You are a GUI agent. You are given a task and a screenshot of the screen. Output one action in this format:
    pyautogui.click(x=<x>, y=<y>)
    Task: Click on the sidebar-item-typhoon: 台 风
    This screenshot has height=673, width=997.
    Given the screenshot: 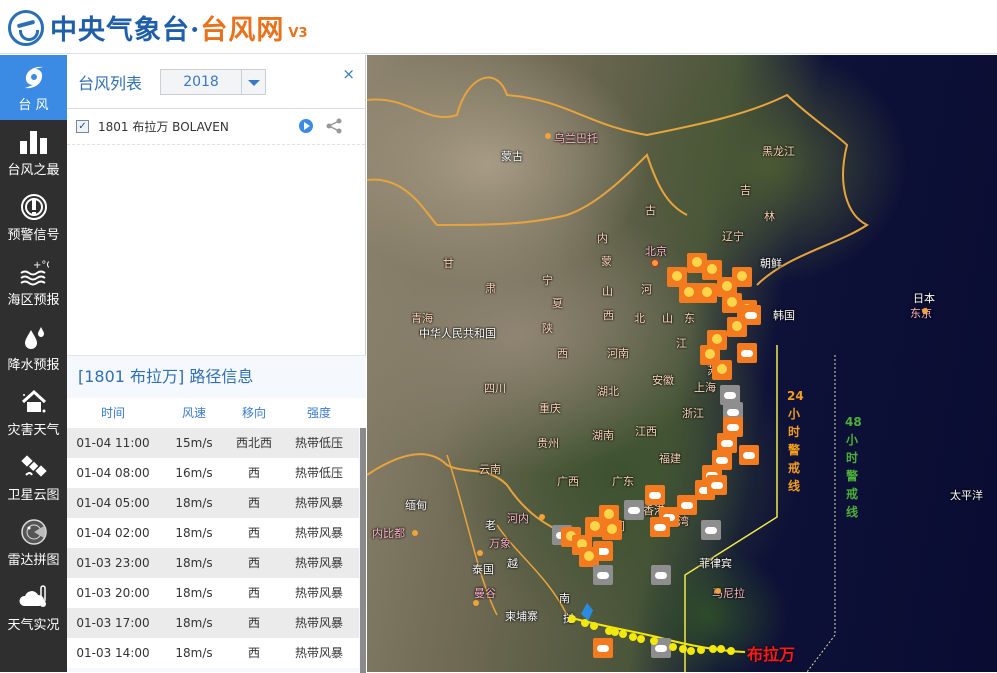 What is the action you would take?
    pyautogui.click(x=33, y=87)
    